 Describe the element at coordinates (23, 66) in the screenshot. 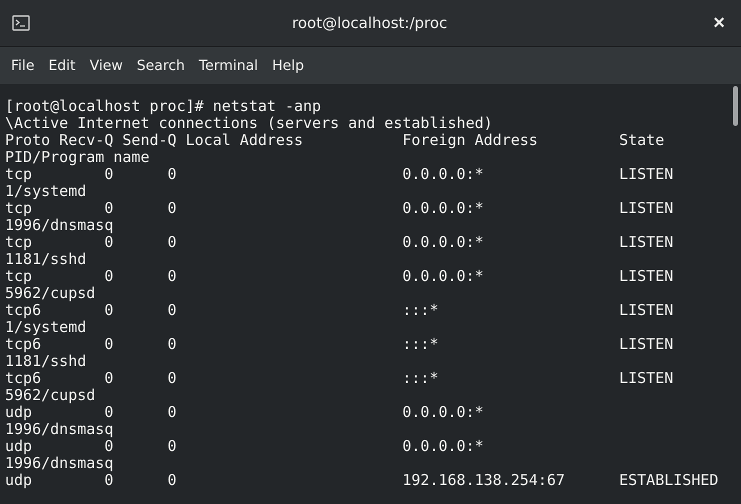

I see `menu-item: File` at that location.